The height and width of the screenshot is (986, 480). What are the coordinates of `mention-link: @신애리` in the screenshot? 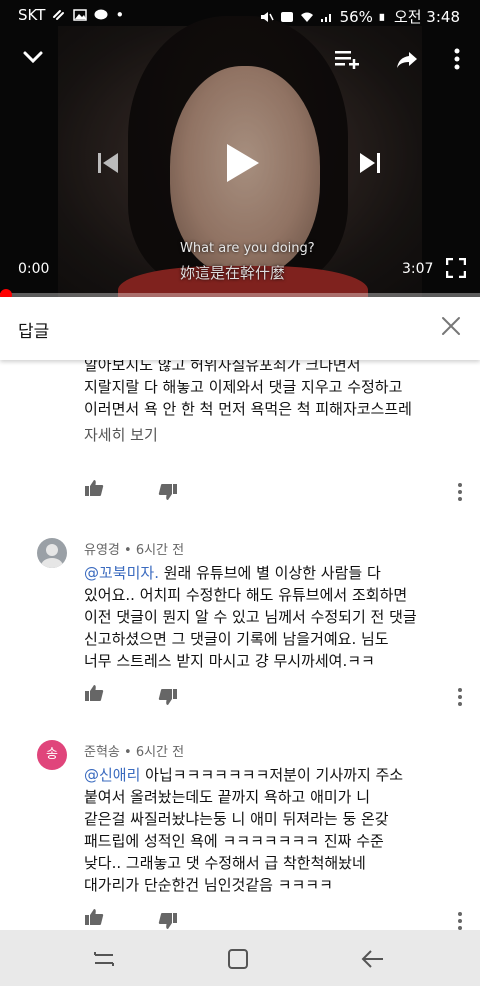 It's located at (112, 775).